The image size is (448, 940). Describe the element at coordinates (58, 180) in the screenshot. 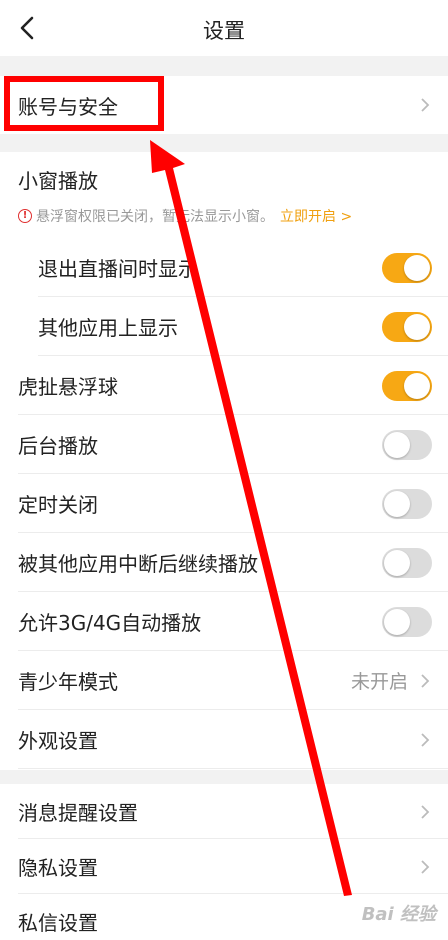

I see `mini-window-title: 小窗播放` at that location.